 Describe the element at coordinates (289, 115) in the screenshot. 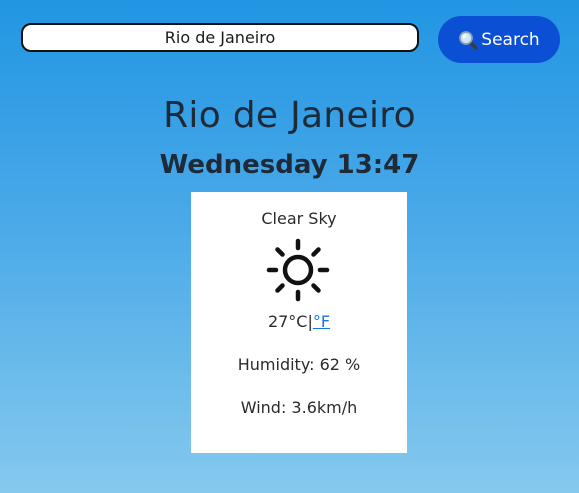

I see `city-name: Rio de Janeiro` at that location.